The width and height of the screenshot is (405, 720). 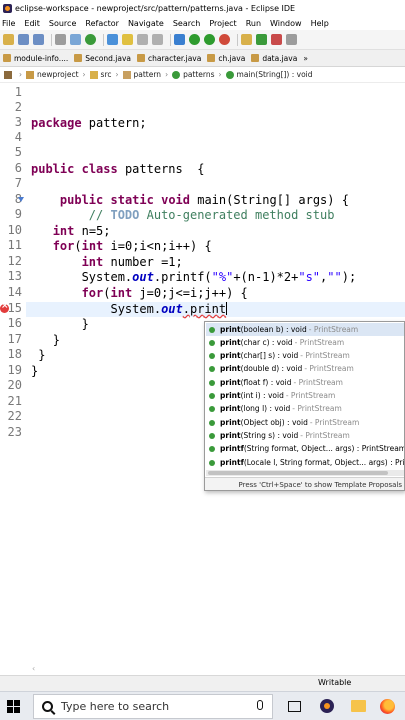 What do you see at coordinates (209, 39) in the screenshot?
I see `coverage-icon` at bounding box center [209, 39].